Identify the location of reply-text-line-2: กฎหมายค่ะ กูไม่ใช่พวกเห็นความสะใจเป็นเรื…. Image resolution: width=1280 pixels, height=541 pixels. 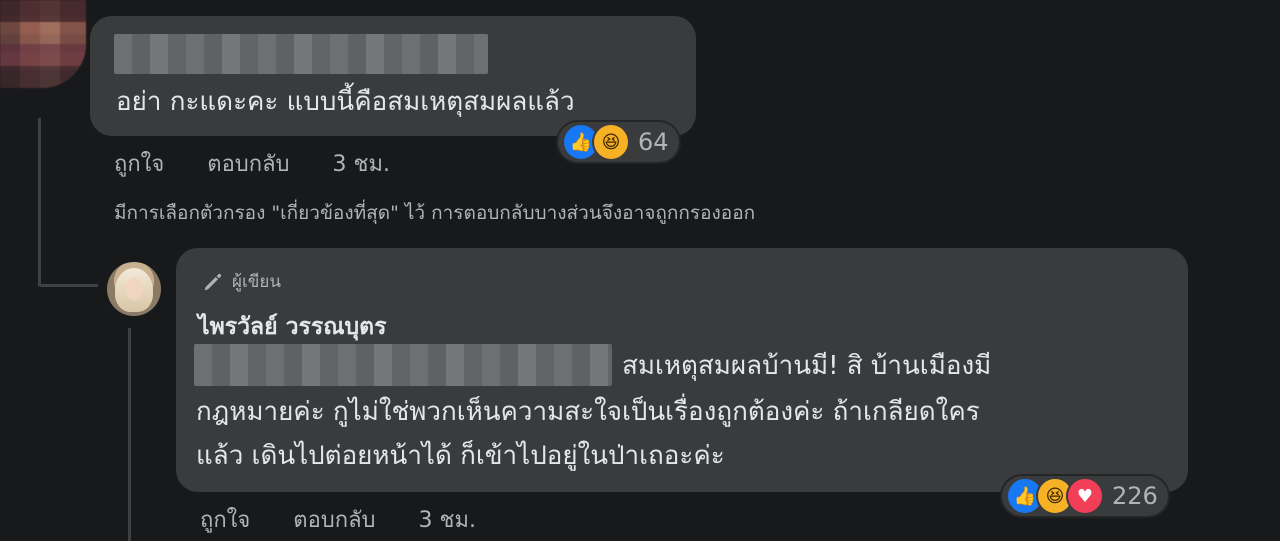
(588, 412).